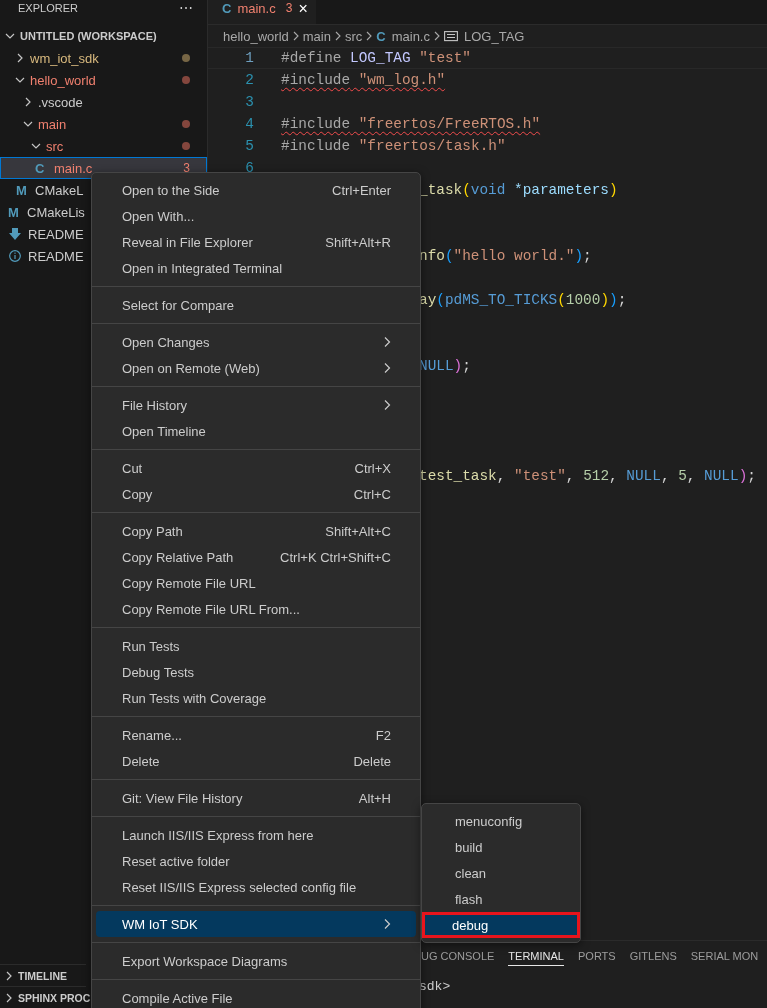 The height and width of the screenshot is (1008, 767). I want to click on line-number: 1, so click(249, 58).